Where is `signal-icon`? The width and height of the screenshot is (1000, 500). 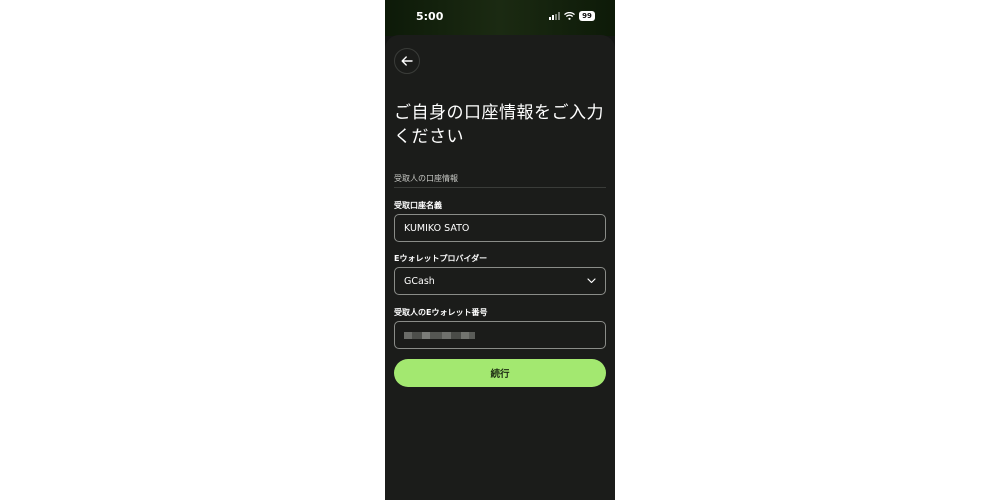 signal-icon is located at coordinates (554, 16).